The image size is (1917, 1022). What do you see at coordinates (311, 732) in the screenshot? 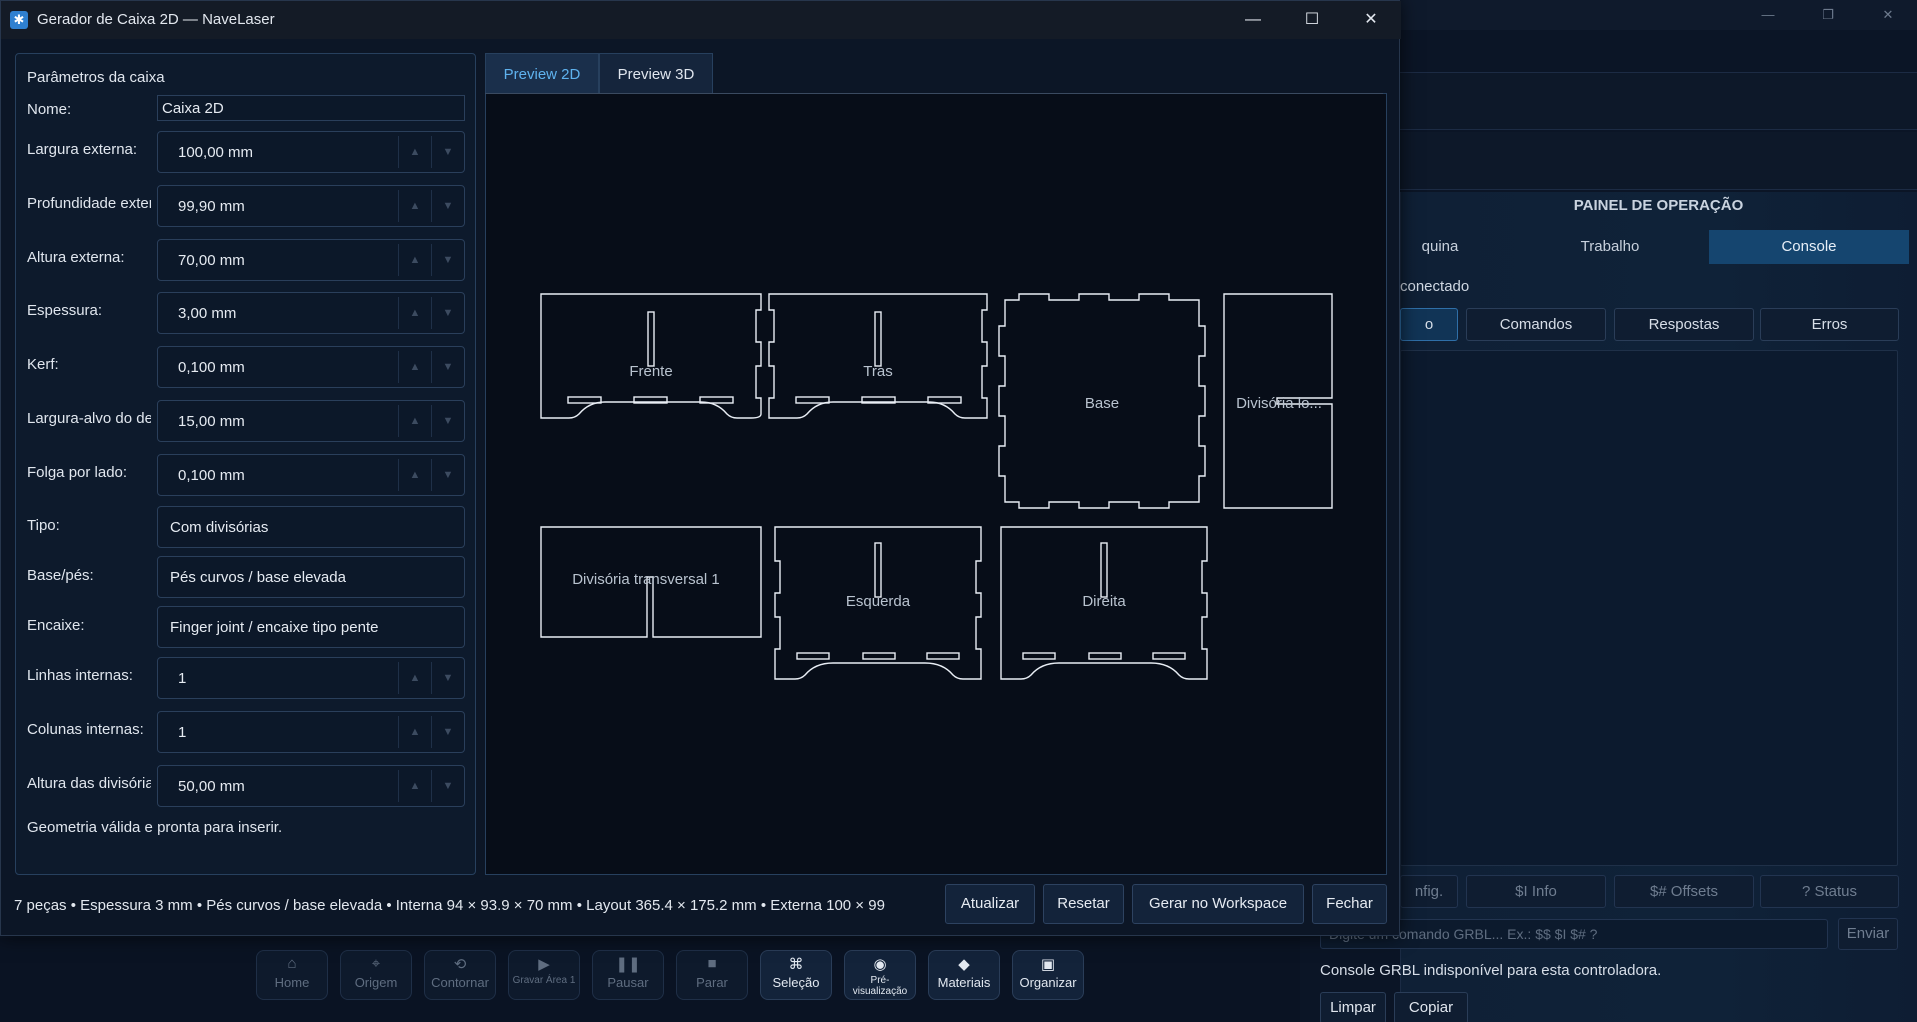
I see `columns-spinbox: 1 ▲ ▼` at bounding box center [311, 732].